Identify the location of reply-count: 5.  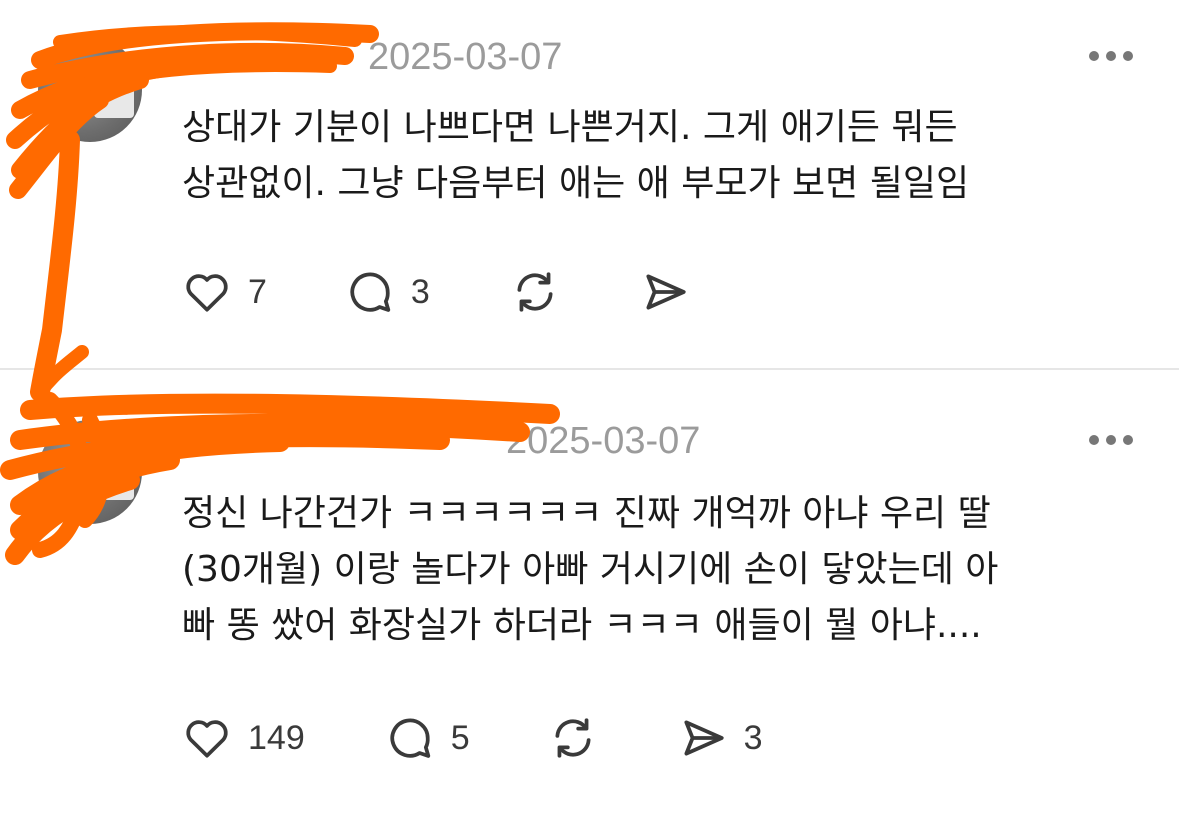
(460, 737).